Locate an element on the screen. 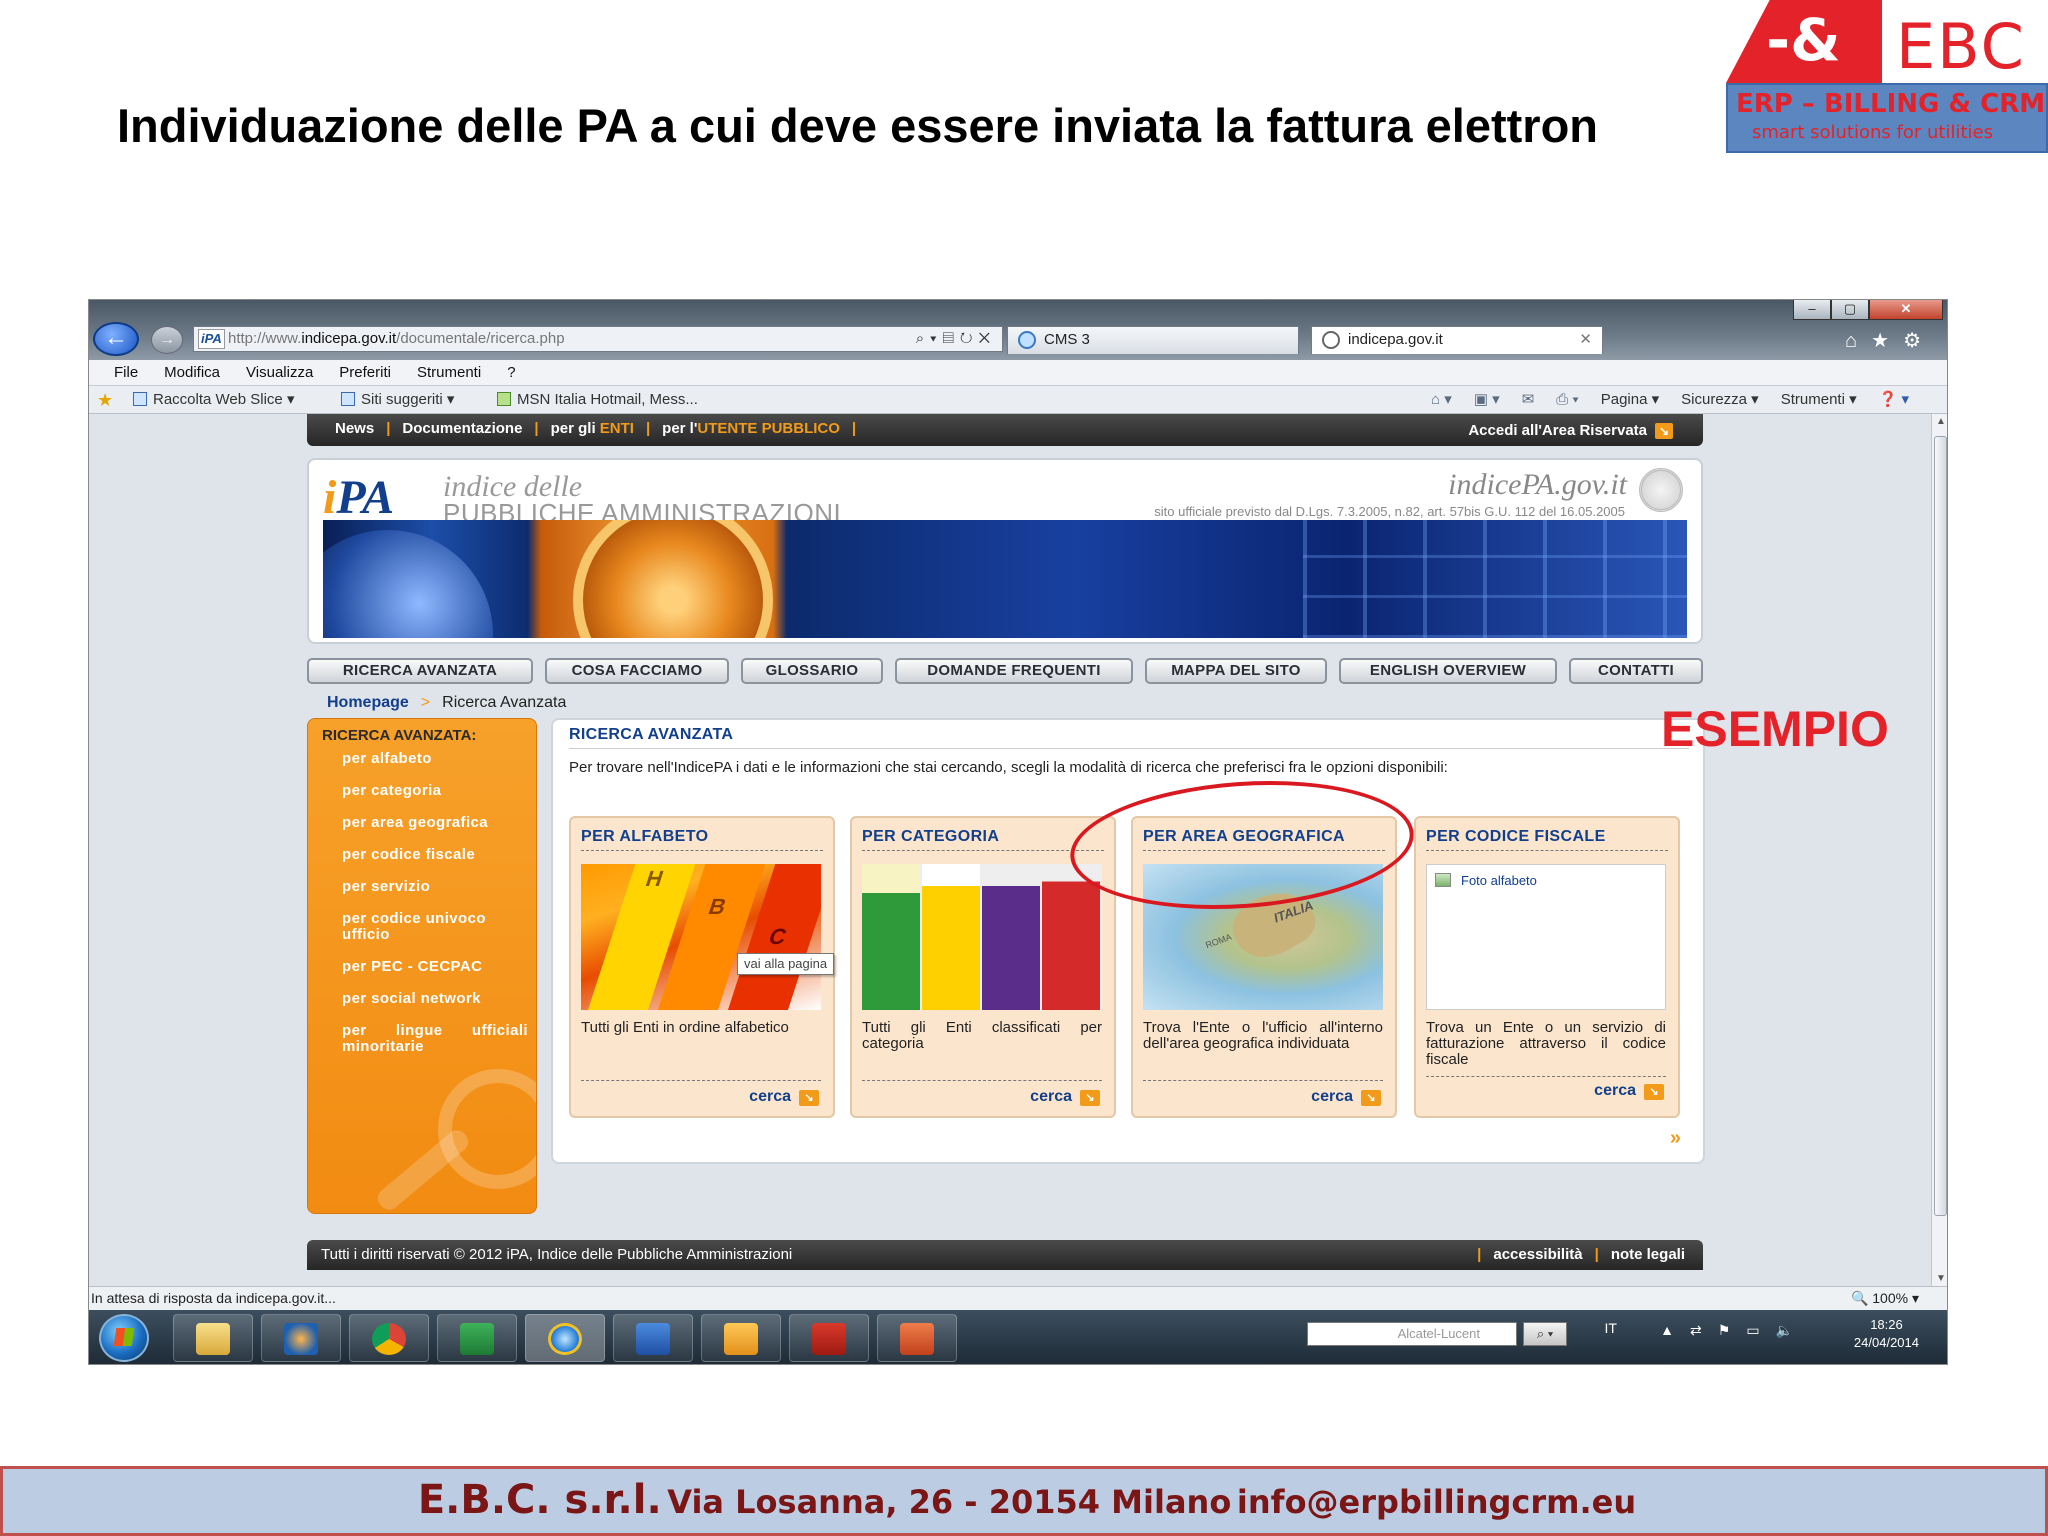 The image size is (2048, 1536). clock: 18:26 24/04/2014 is located at coordinates (1886, 1334).